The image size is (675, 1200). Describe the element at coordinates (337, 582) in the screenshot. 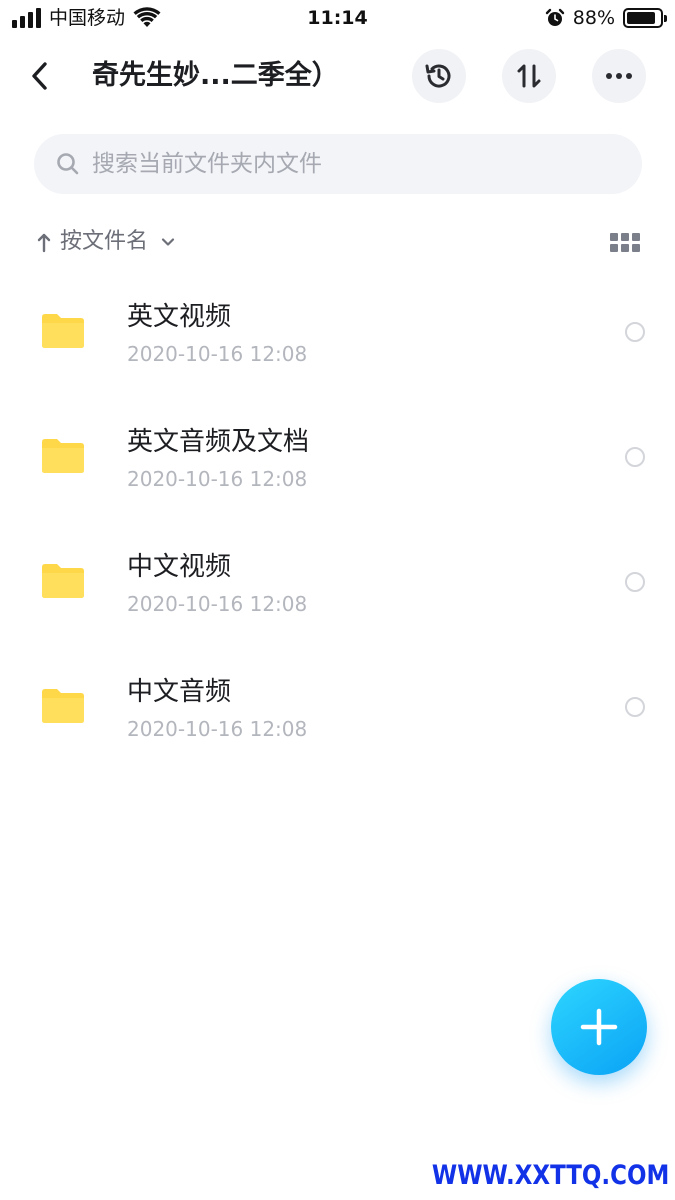

I see `list-item: 中文视频 2020-10-16 12:08` at that location.